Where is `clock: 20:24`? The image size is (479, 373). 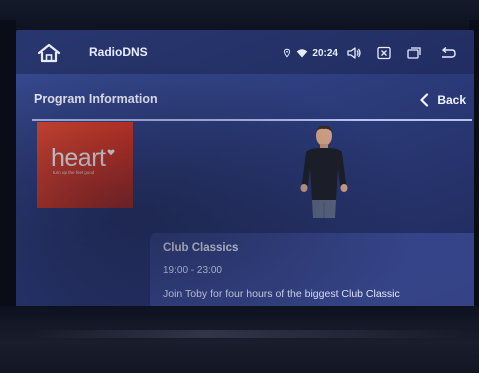 clock: 20:24 is located at coordinates (325, 53).